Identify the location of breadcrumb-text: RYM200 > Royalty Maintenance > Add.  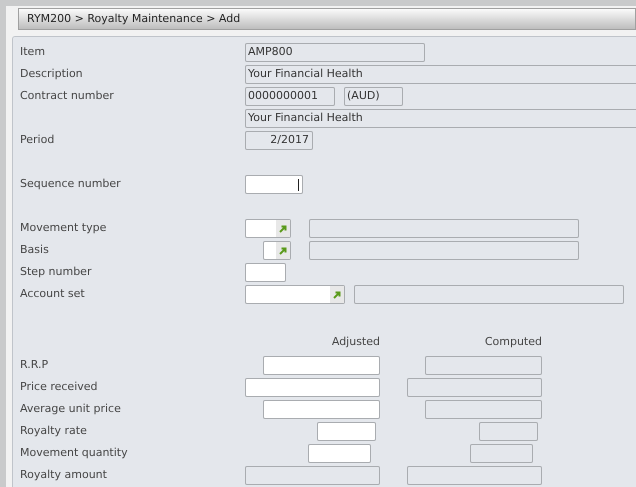
(133, 18).